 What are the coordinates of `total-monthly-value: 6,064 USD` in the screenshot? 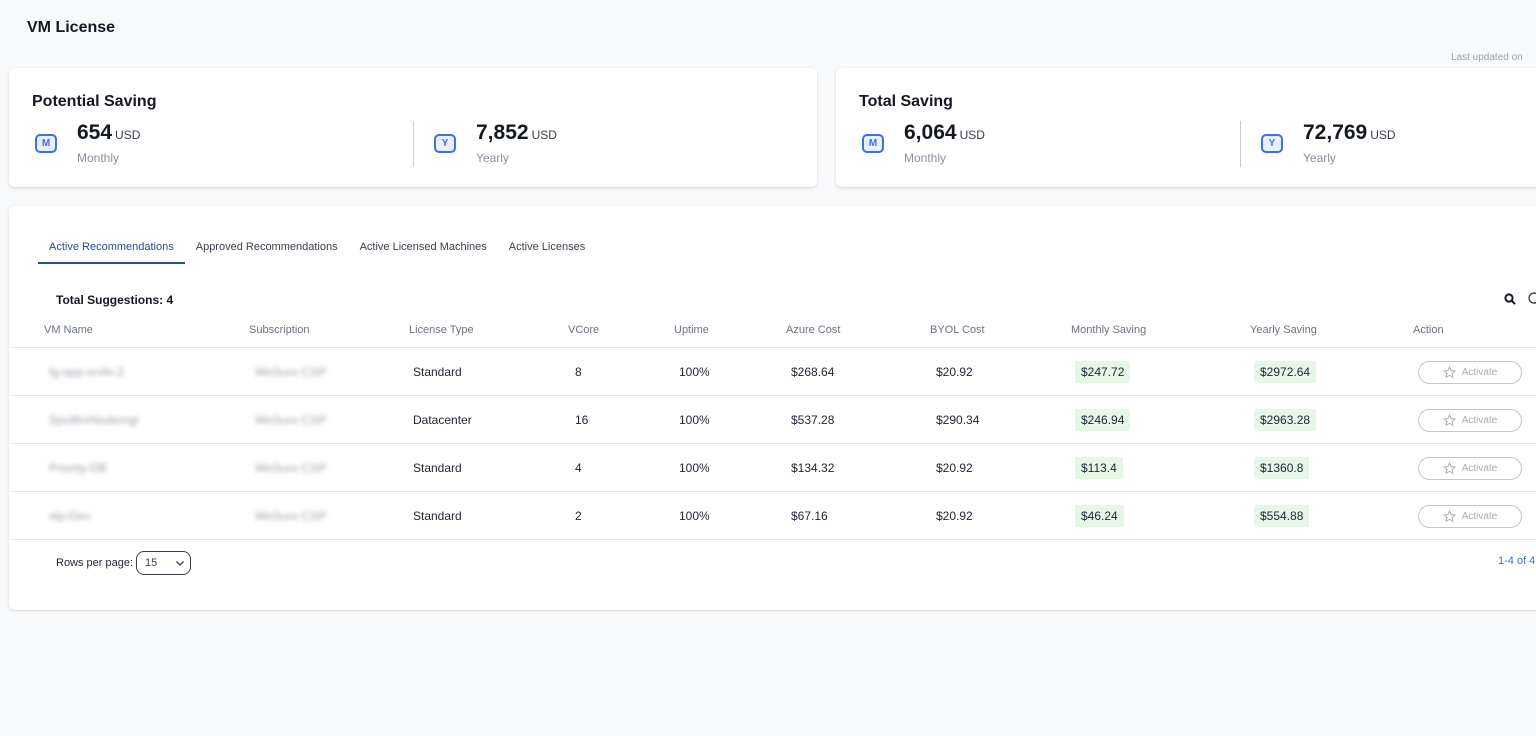 It's located at (944, 133).